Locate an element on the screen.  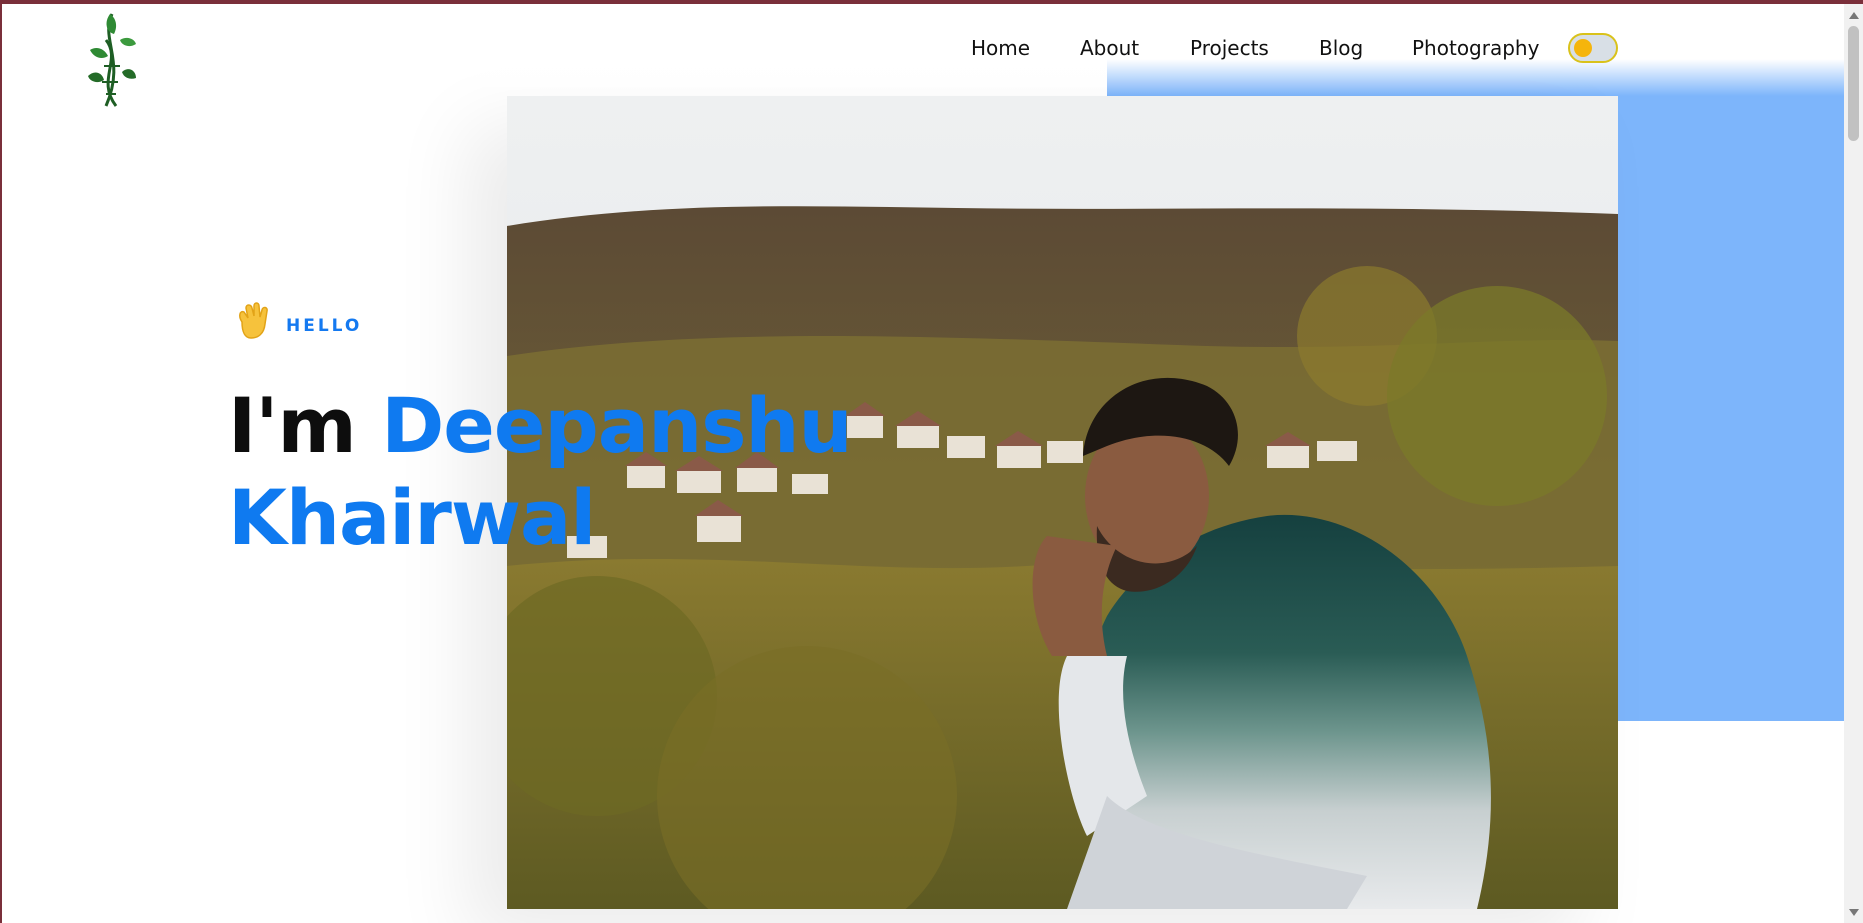
nav-blog: Blog is located at coordinates (1341, 48).